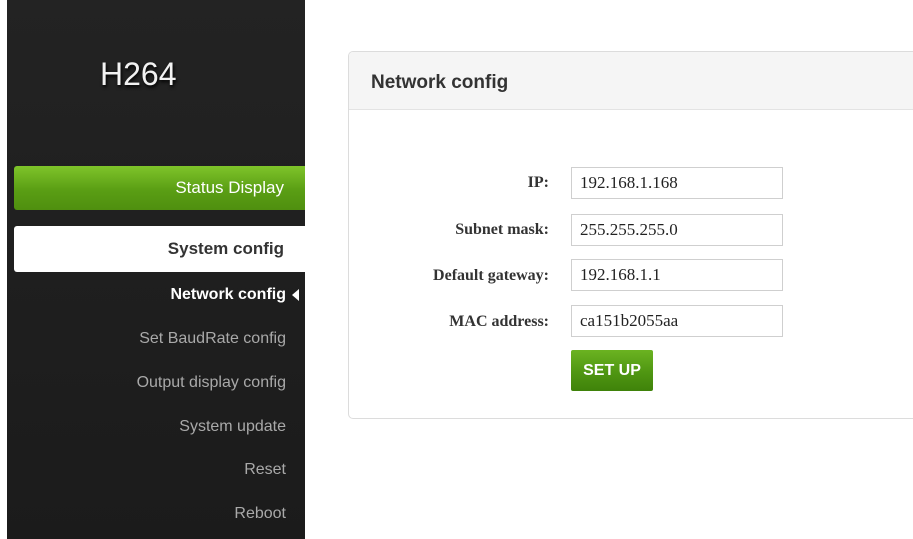 Image resolution: width=913 pixels, height=539 pixels. I want to click on sidebar-item-network-config: Network config, so click(228, 295).